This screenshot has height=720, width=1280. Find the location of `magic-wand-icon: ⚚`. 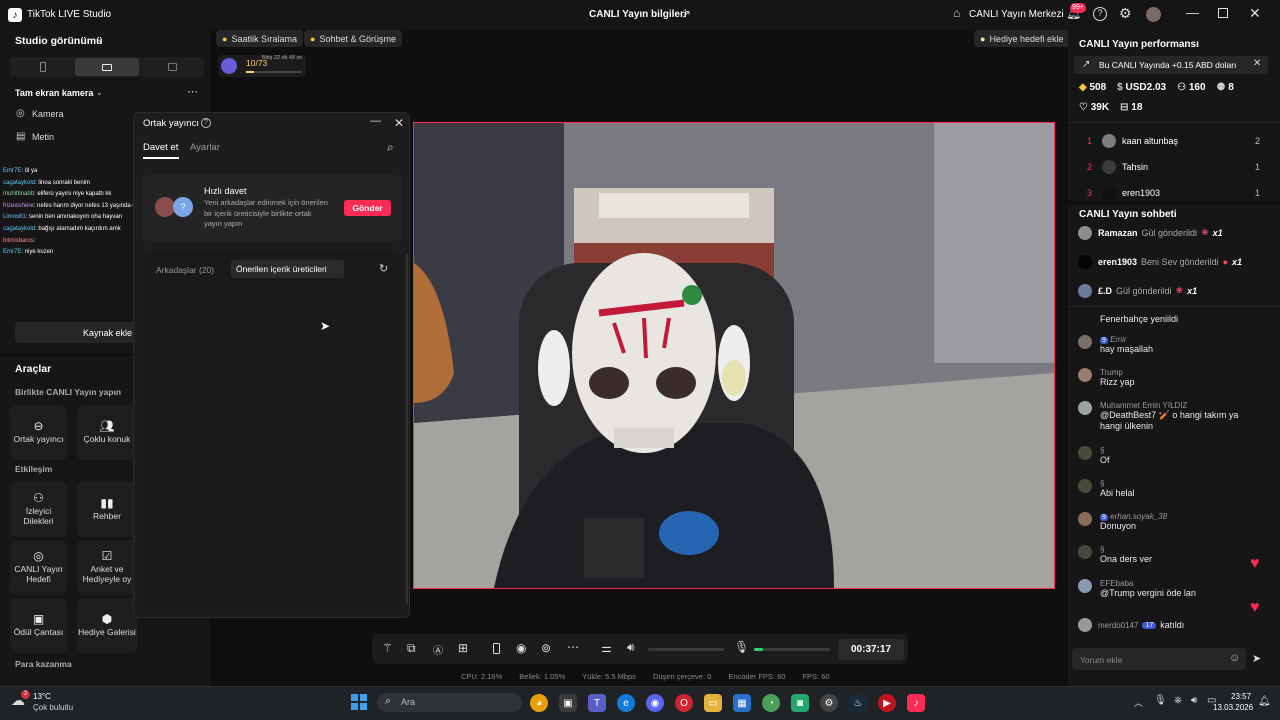

magic-wand-icon: ⚚ is located at coordinates (387, 648).